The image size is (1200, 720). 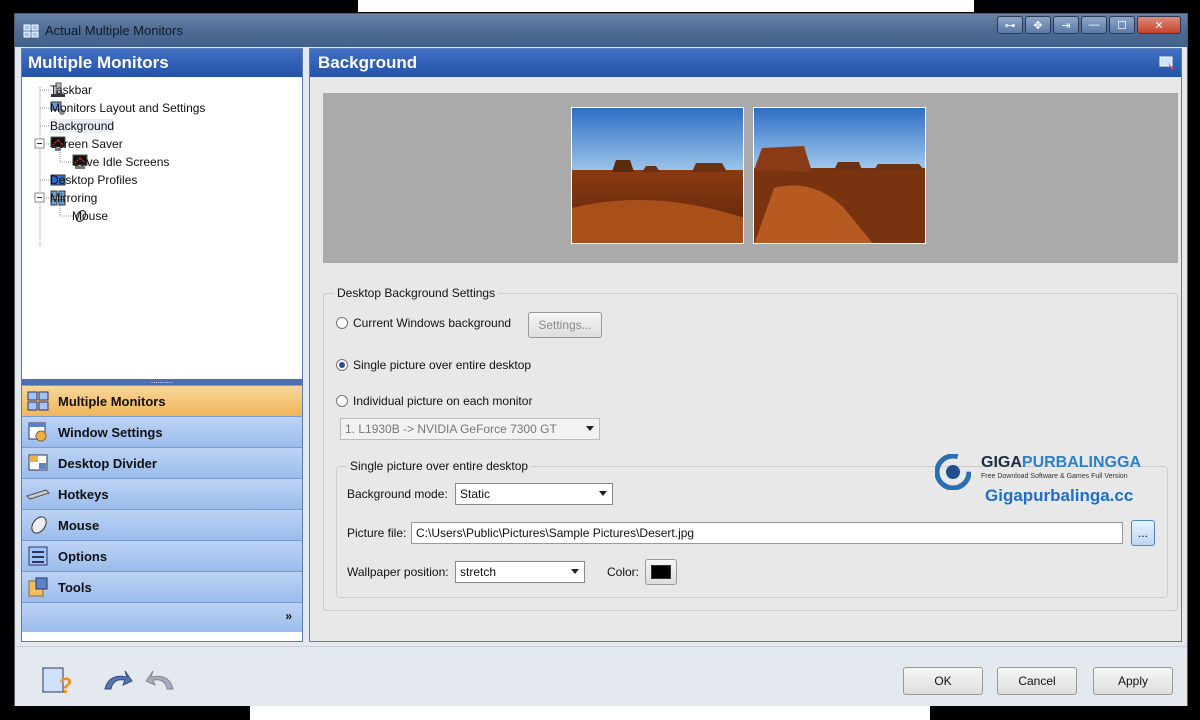 I want to click on brand-name: GIGAPURBALINGGA, so click(x=1061, y=463).